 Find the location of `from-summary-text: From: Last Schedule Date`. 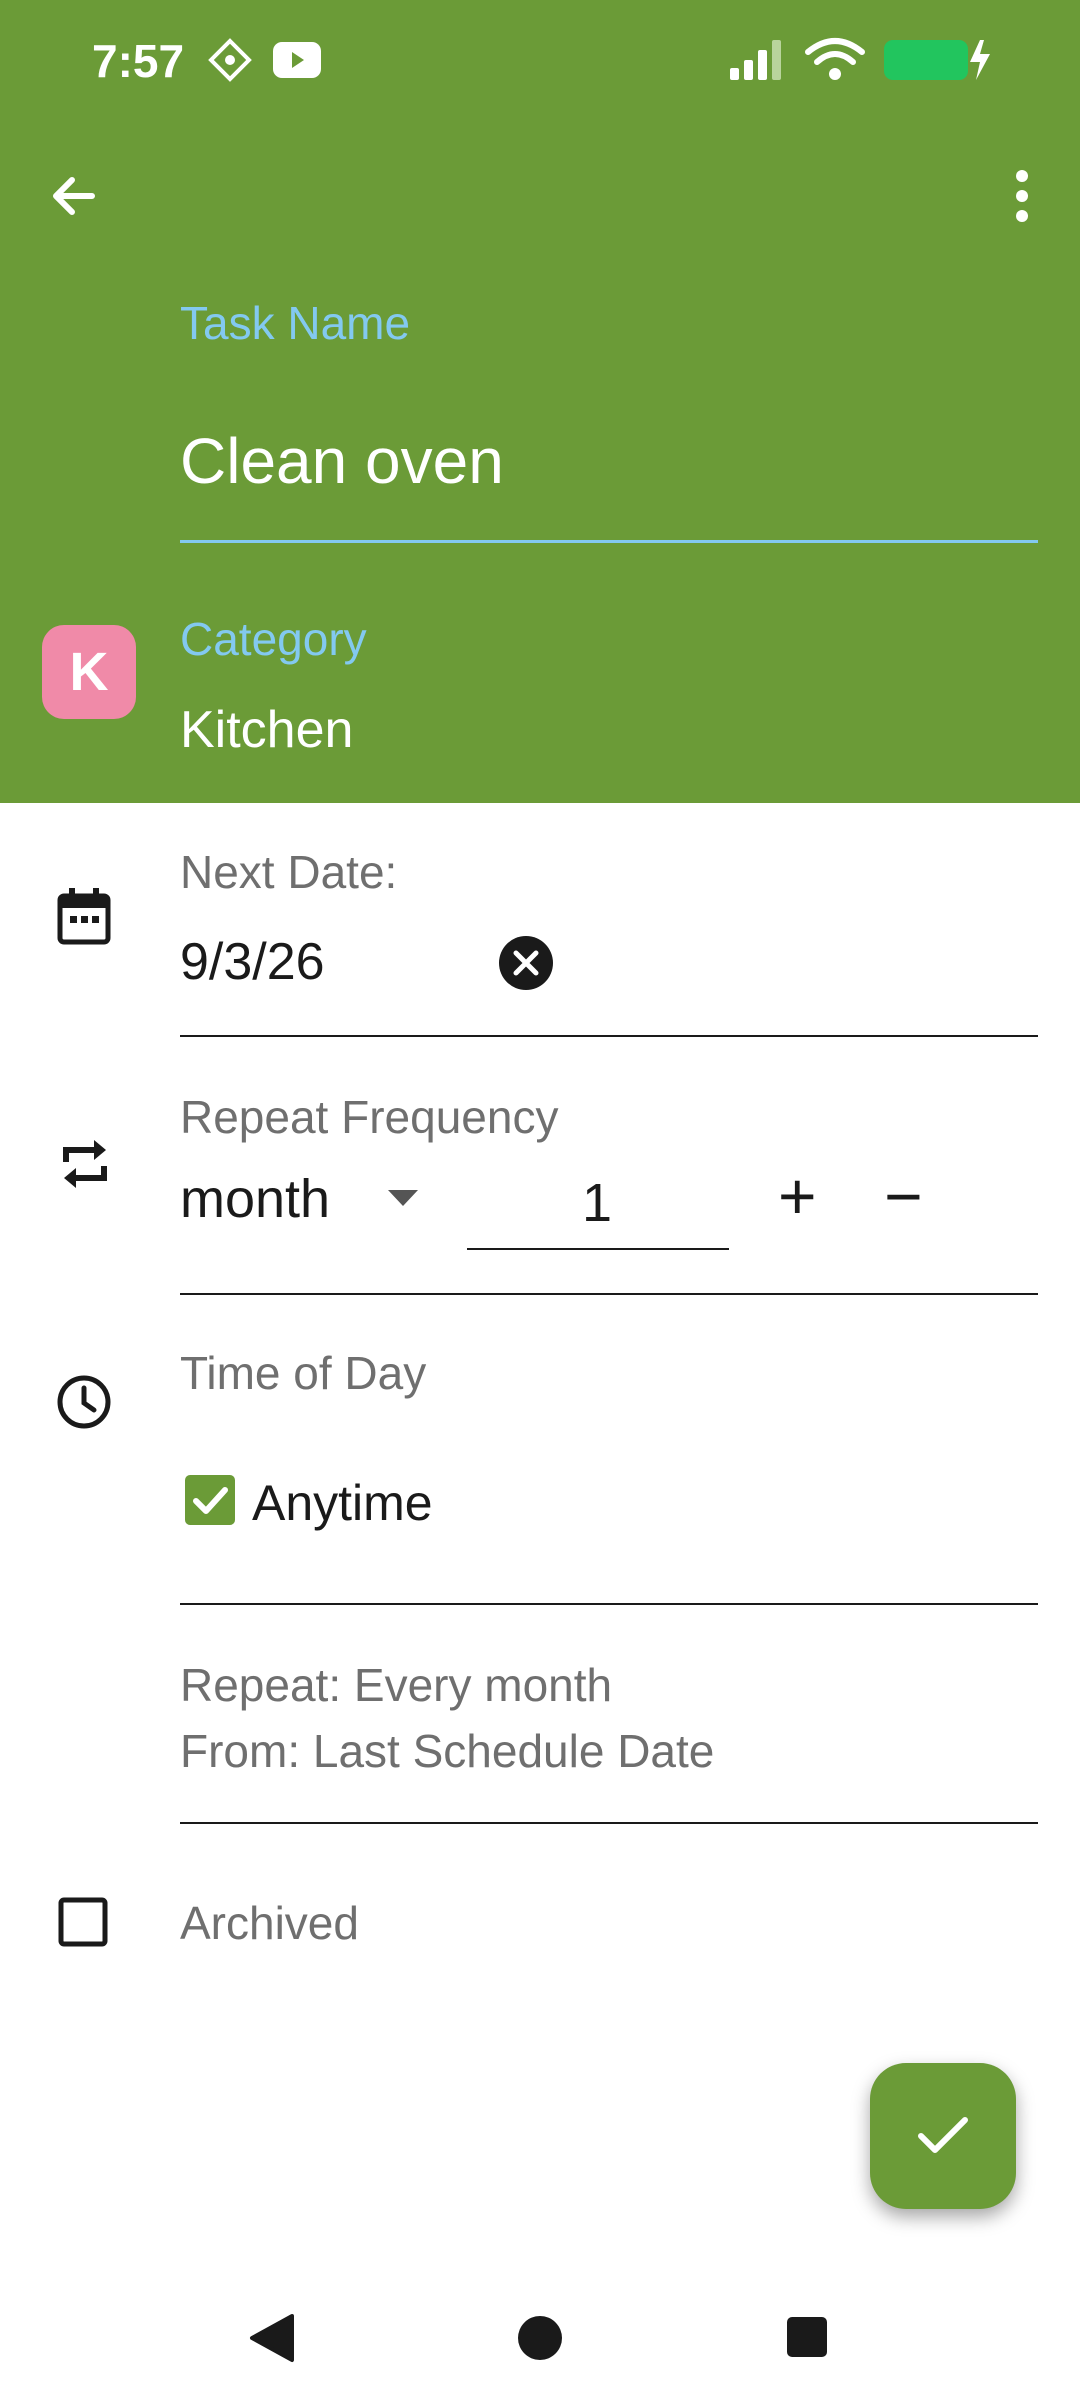

from-summary-text: From: Last Schedule Date is located at coordinates (447, 1751).